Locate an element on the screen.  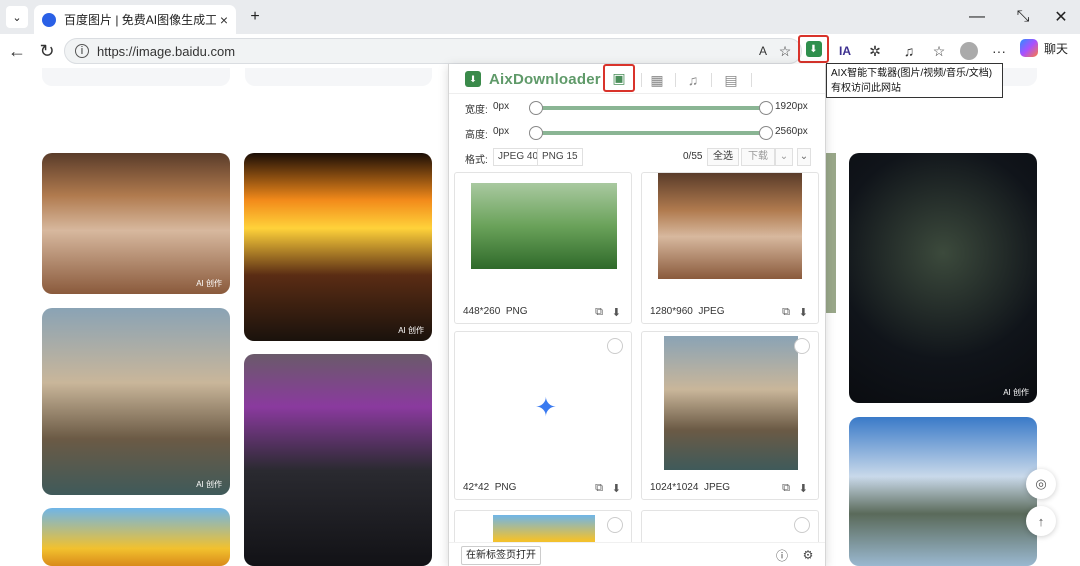
url-text: https://image.baidu.com is located at coordinates (166, 51).